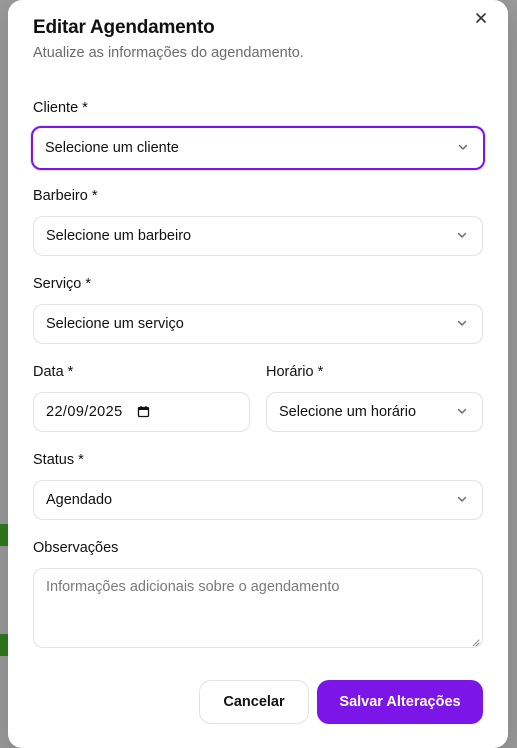  What do you see at coordinates (258, 236) in the screenshot?
I see `barbeiro-select: Selecione um barbeiro` at bounding box center [258, 236].